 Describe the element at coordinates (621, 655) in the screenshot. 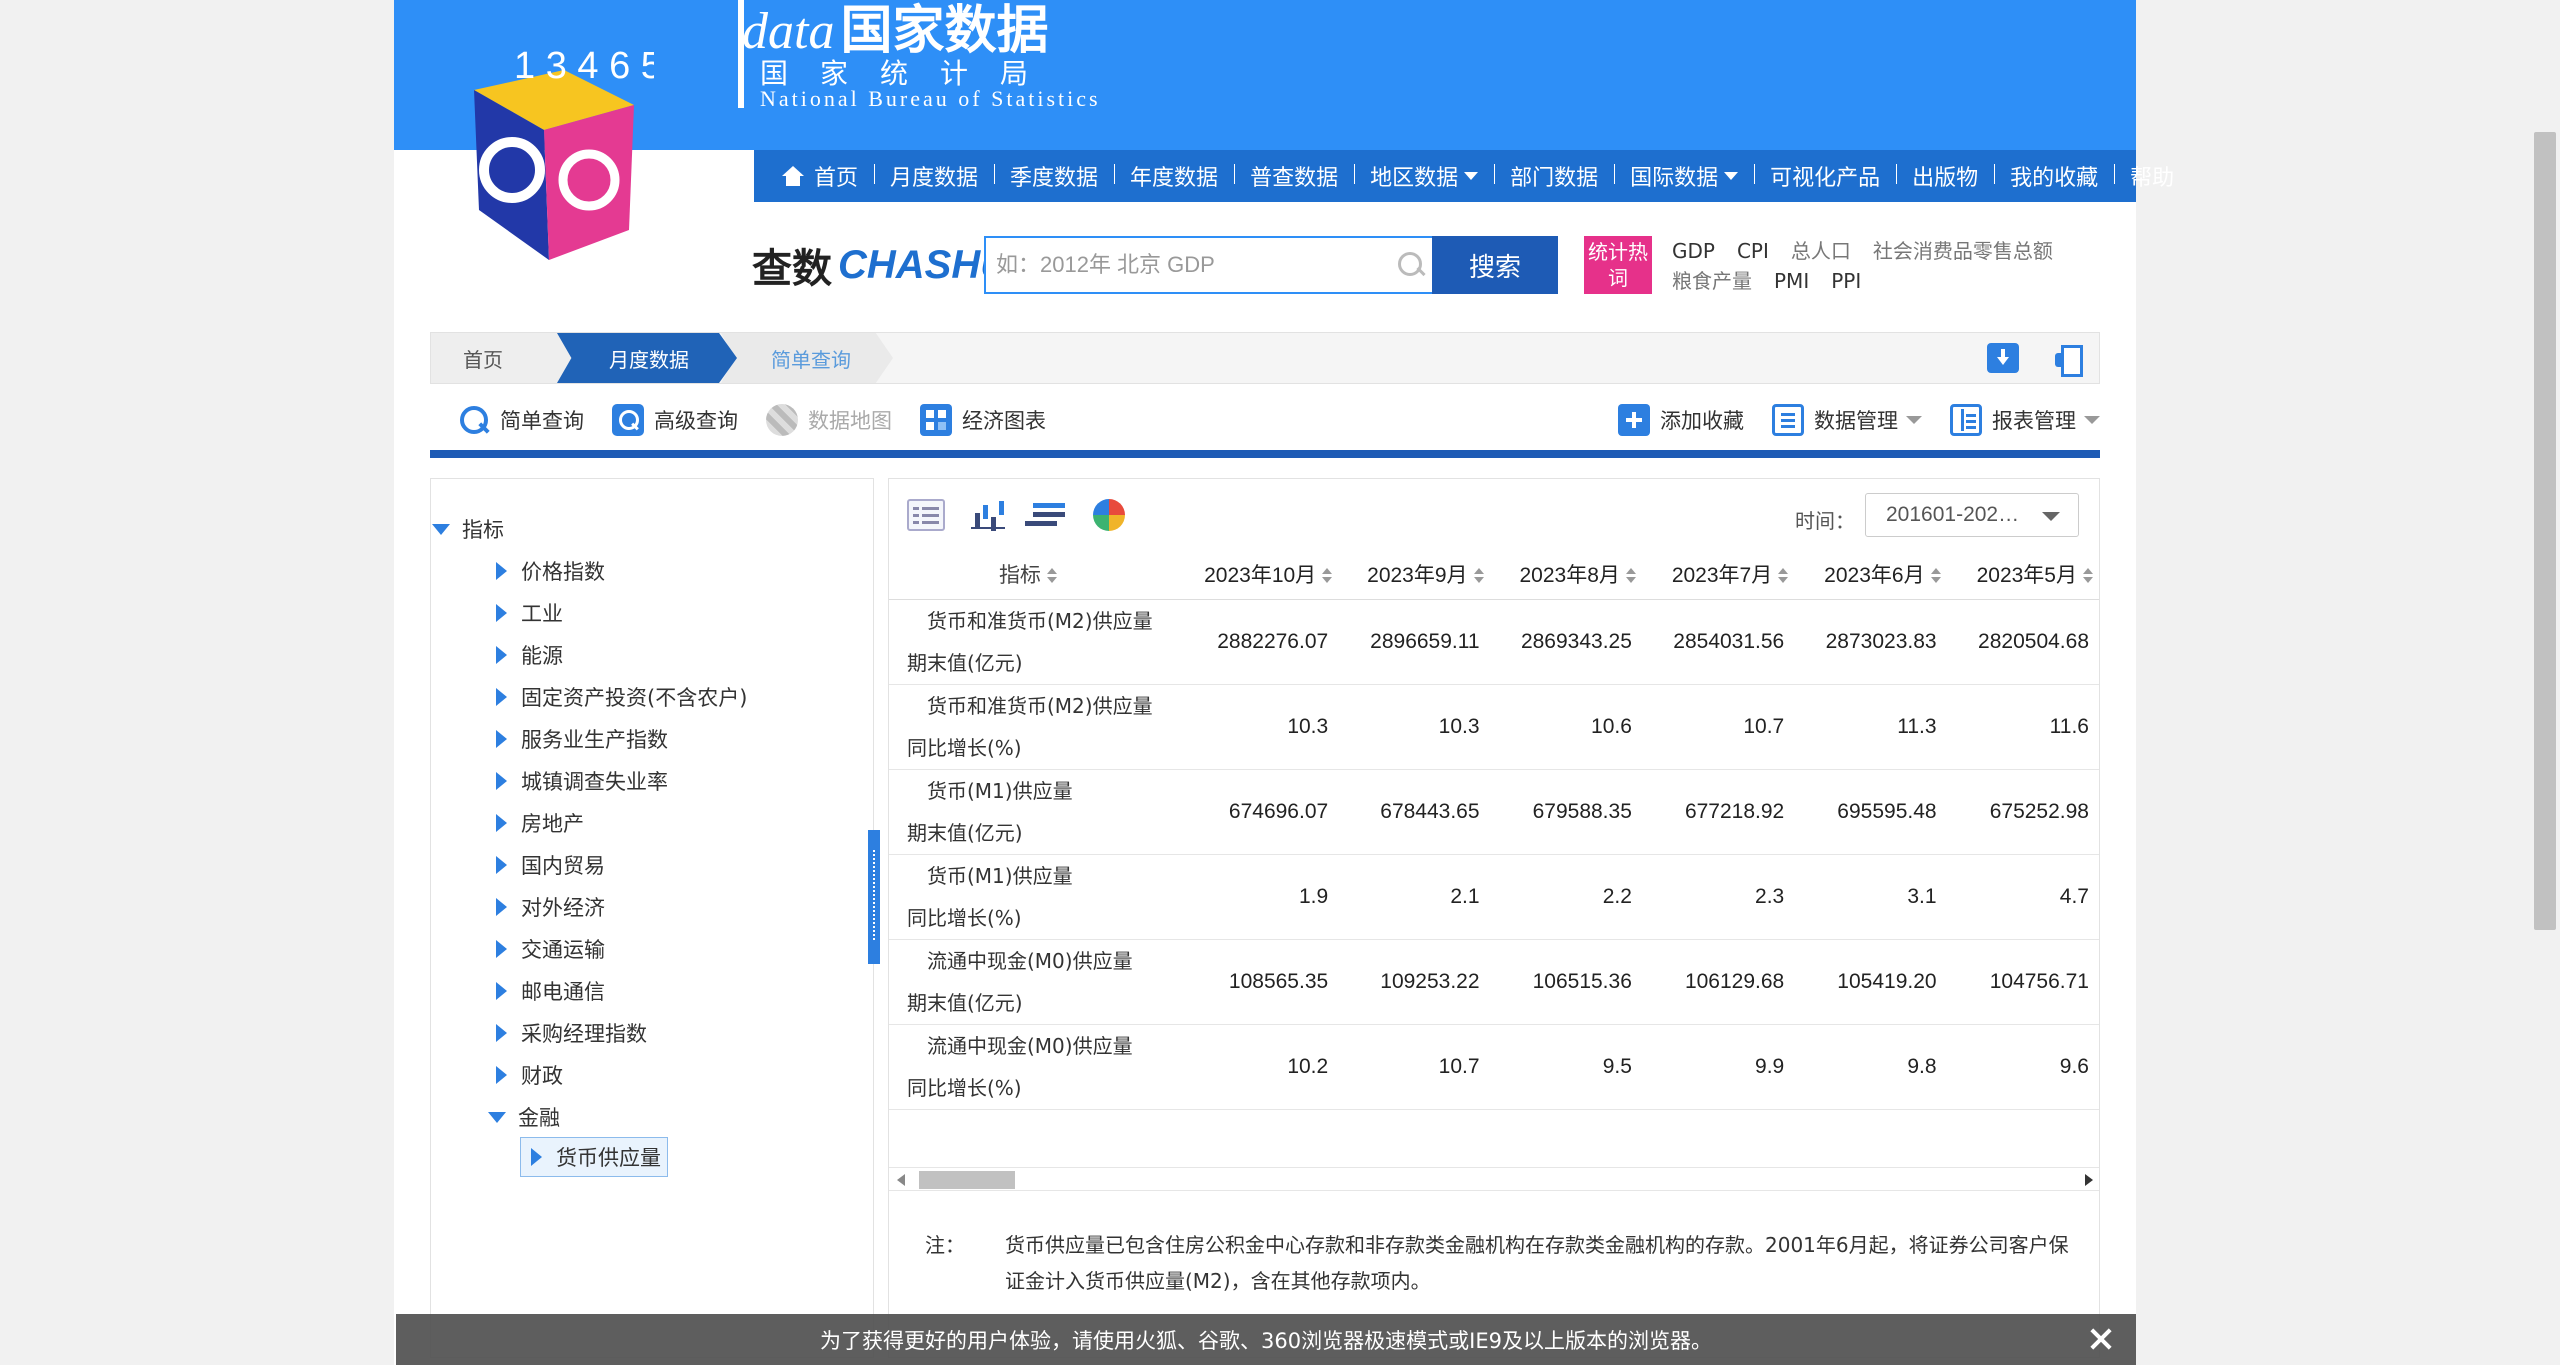

I see `tree-item-energy: 能源` at that location.